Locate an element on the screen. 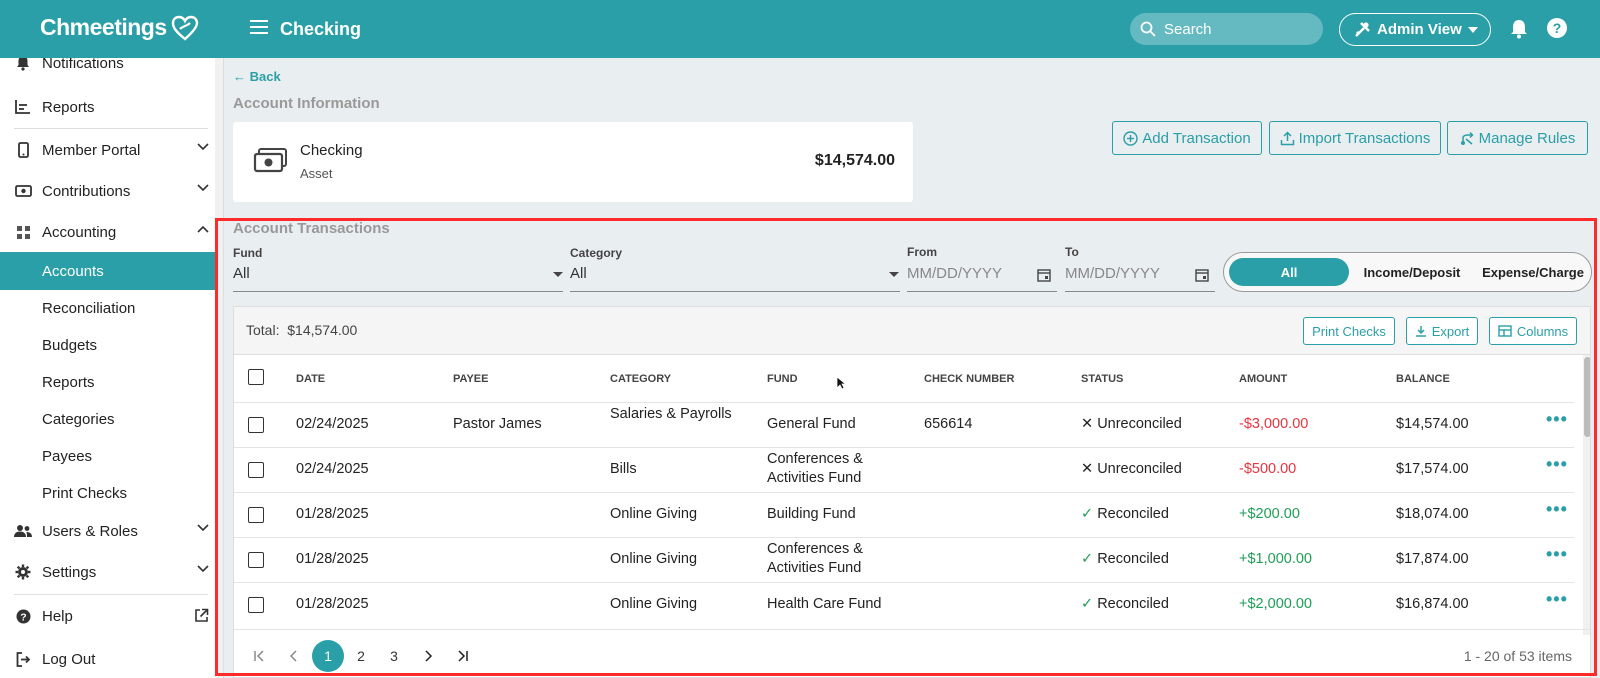 This screenshot has height=678, width=1600. col-header-date: DATE is located at coordinates (310, 379).